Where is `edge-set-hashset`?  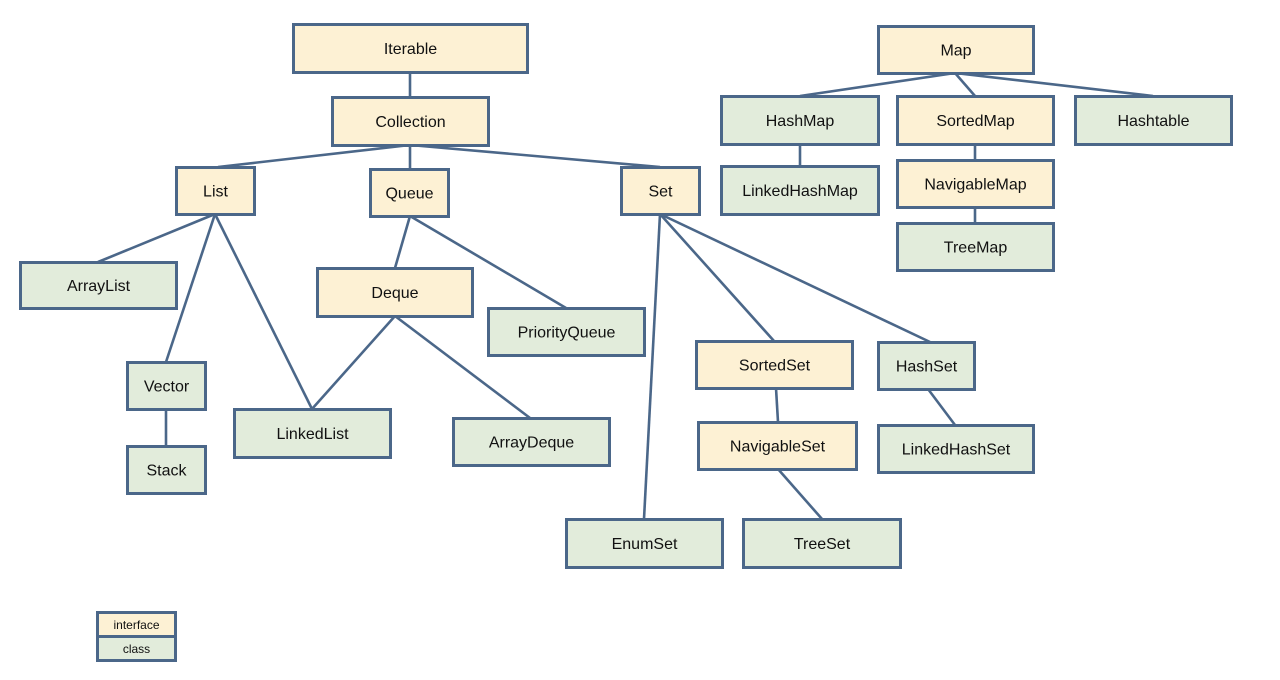
edge-set-hashset is located at coordinates (795, 278).